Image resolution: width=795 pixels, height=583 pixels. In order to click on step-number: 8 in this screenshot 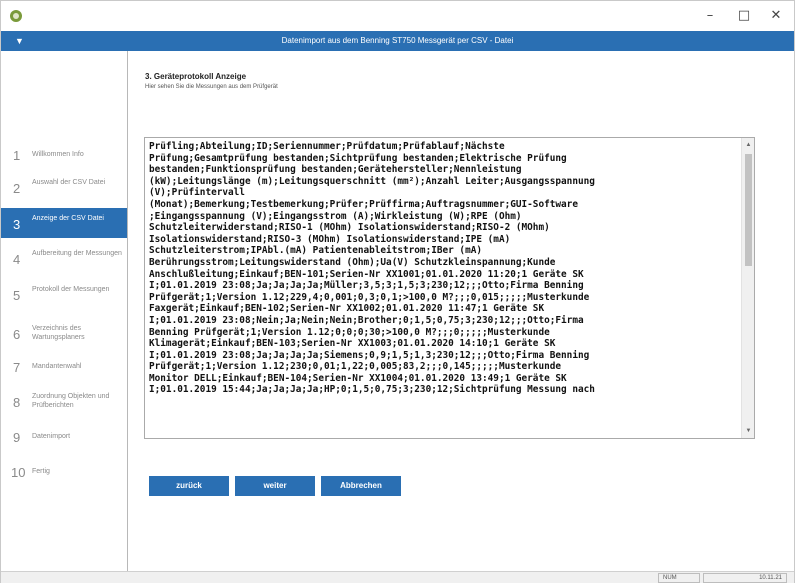, I will do `click(17, 402)`.